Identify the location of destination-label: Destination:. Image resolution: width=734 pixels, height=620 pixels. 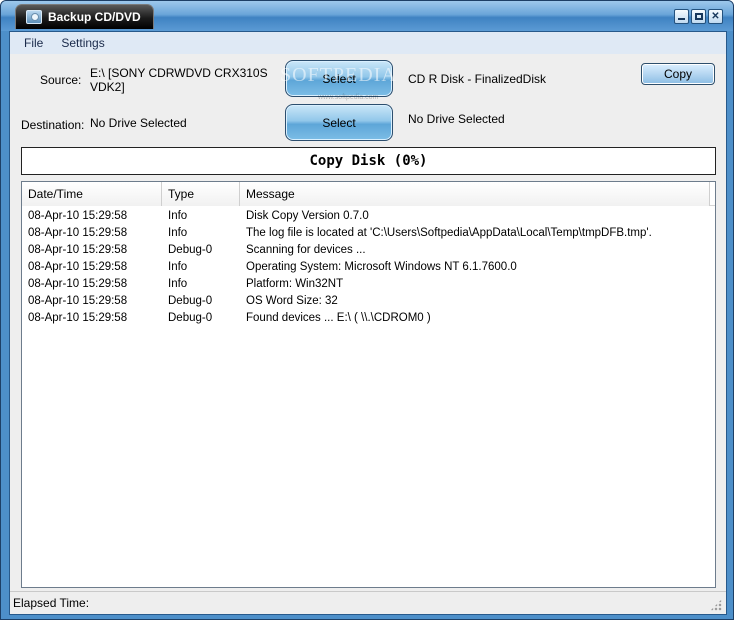
(53, 125).